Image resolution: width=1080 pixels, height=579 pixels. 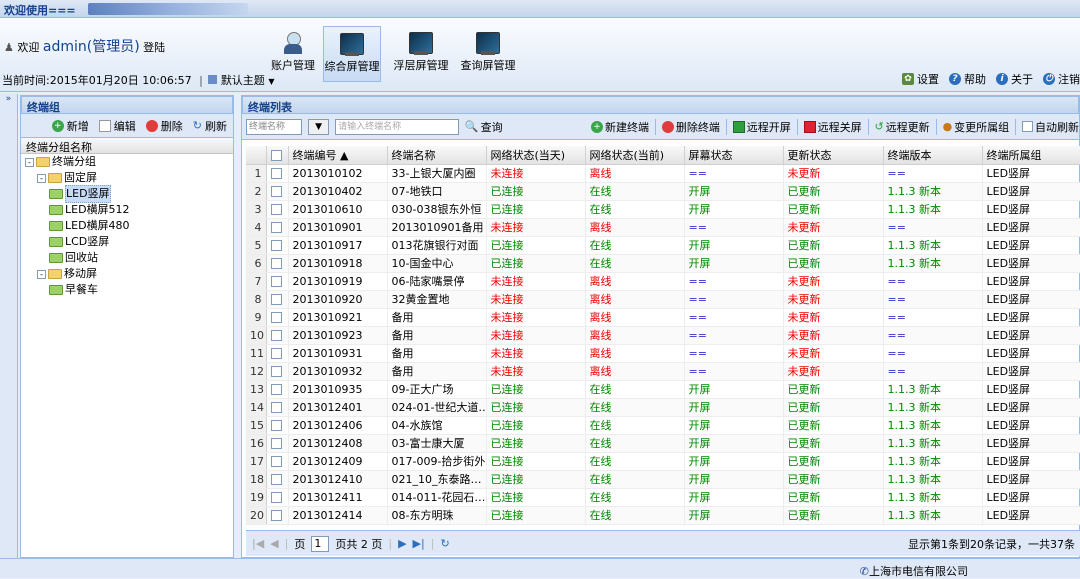 I want to click on column-header: 更新状态, so click(x=833, y=155).